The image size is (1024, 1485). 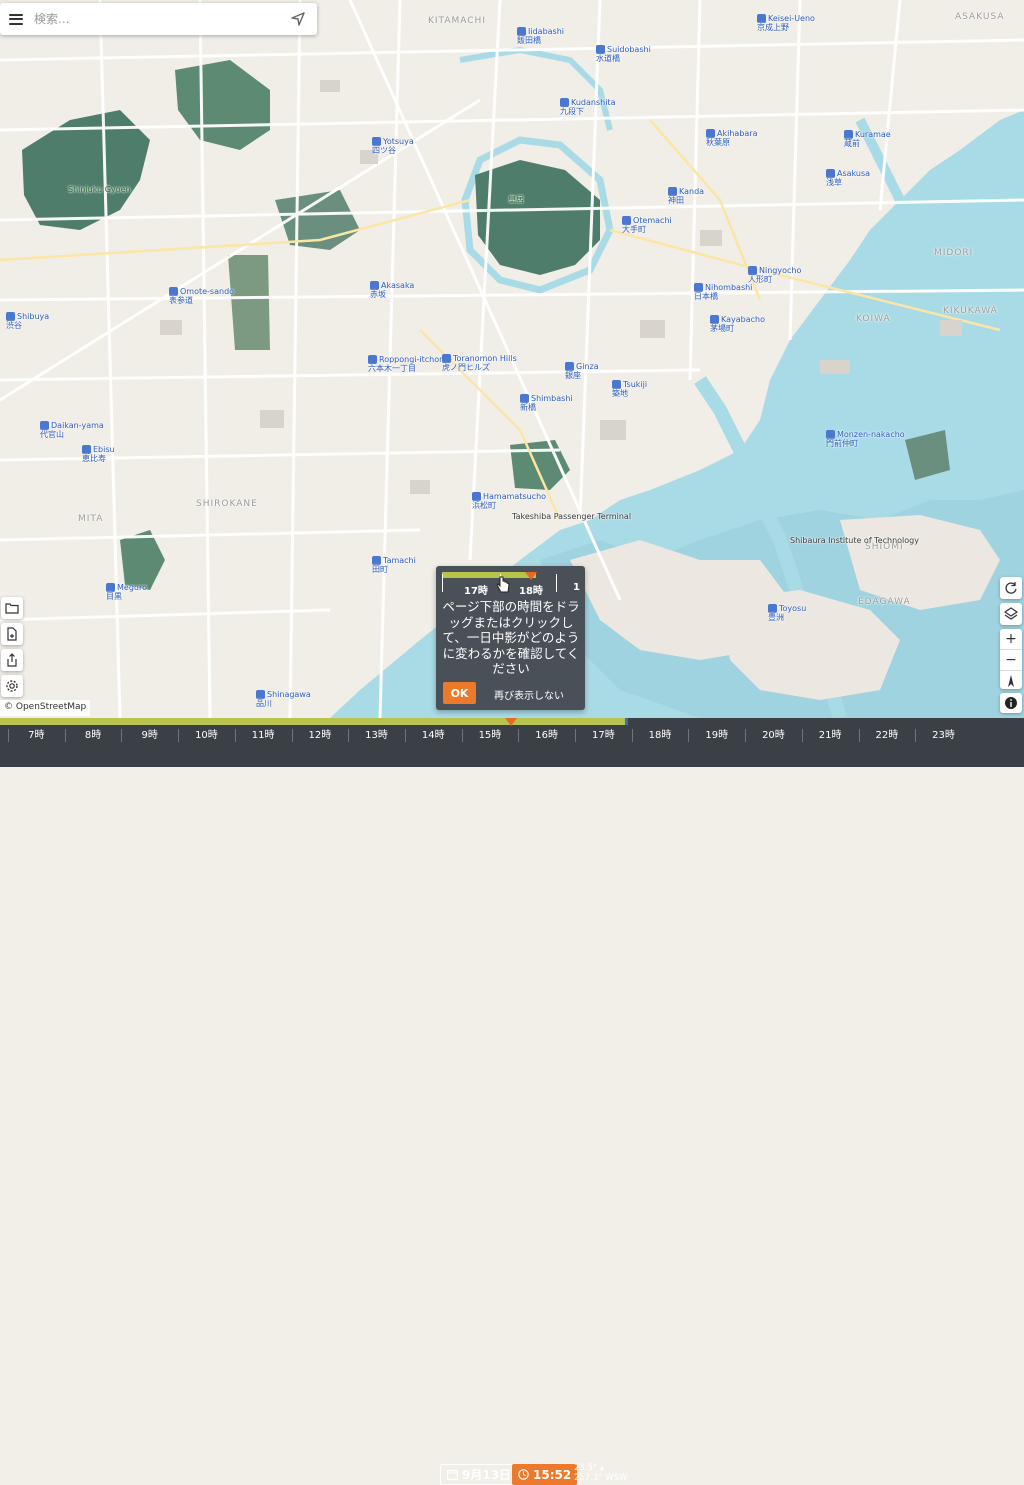 What do you see at coordinates (826, 721) in the screenshot?
I see `night-segment` at bounding box center [826, 721].